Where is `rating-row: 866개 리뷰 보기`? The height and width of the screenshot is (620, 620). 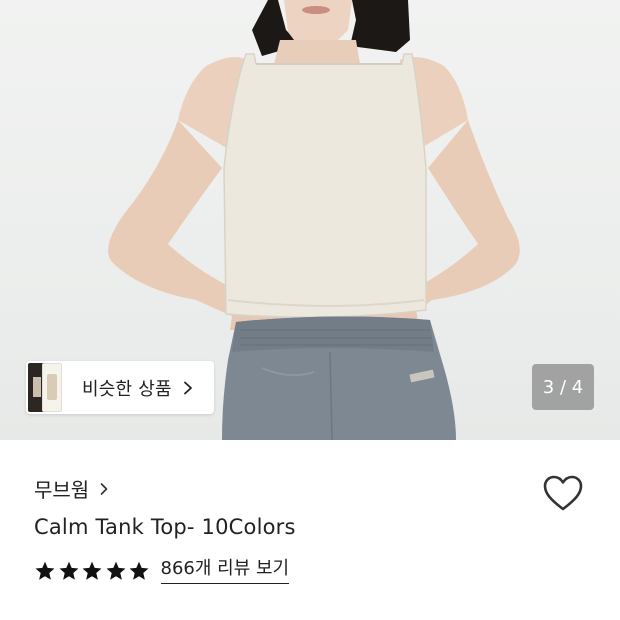 rating-row: 866개 리뷰 보기 is located at coordinates (162, 571).